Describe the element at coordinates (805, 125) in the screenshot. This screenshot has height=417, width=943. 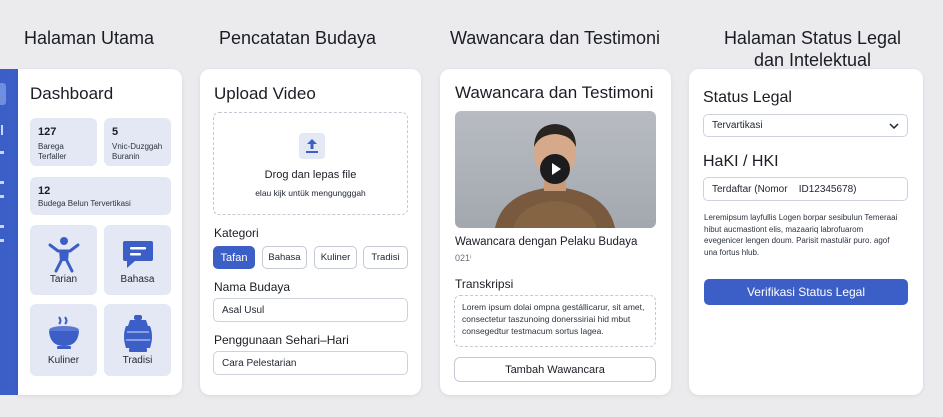
I see `status-legal-select: Tervartikasi` at that location.